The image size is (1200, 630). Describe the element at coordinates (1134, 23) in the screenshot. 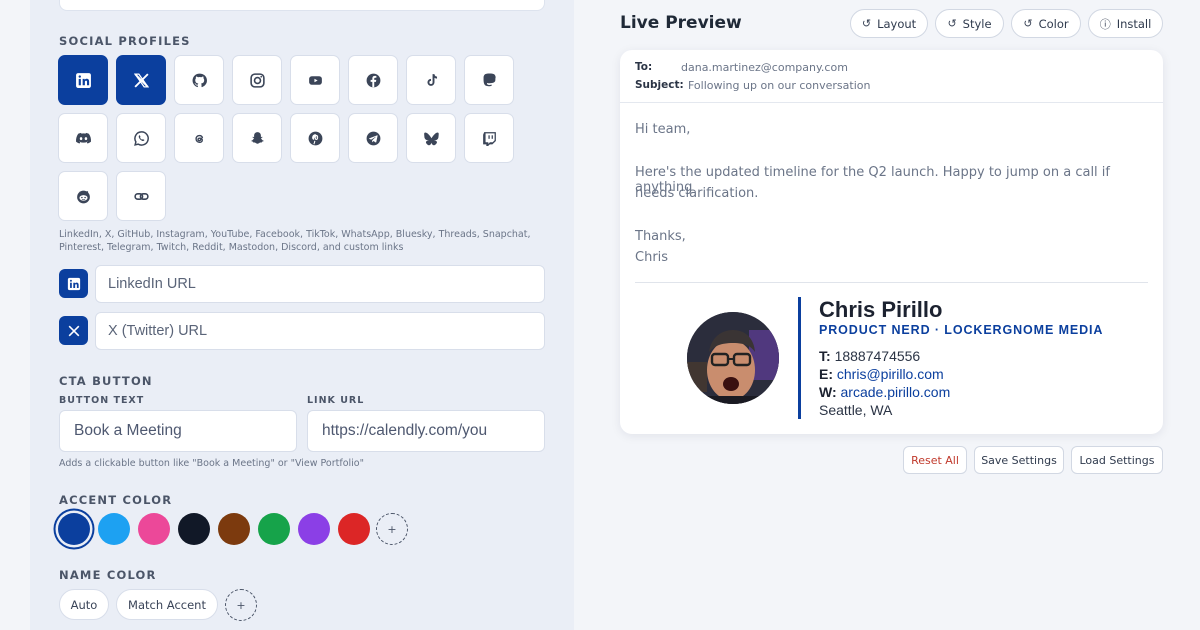

I see `install-label: Install` at that location.